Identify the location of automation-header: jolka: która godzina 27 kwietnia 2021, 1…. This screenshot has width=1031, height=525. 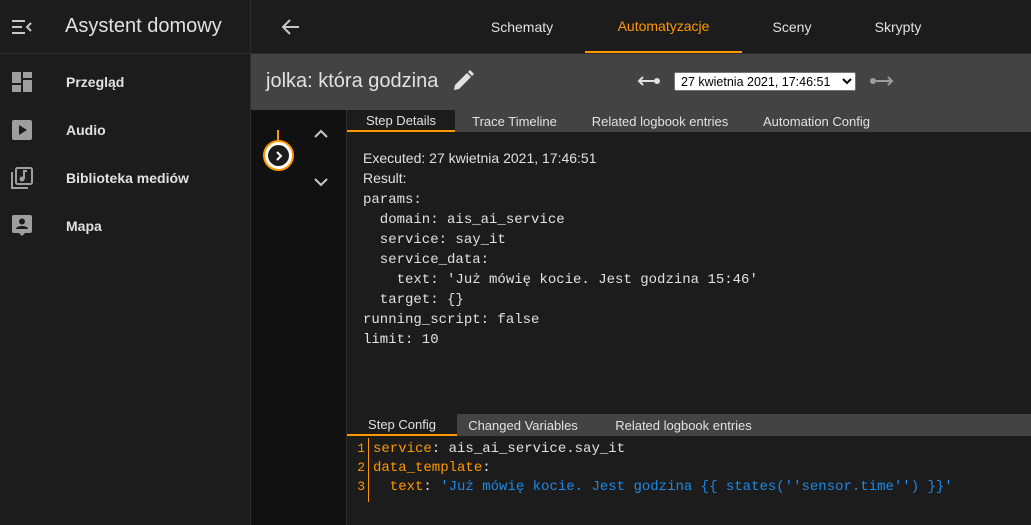
(641, 82).